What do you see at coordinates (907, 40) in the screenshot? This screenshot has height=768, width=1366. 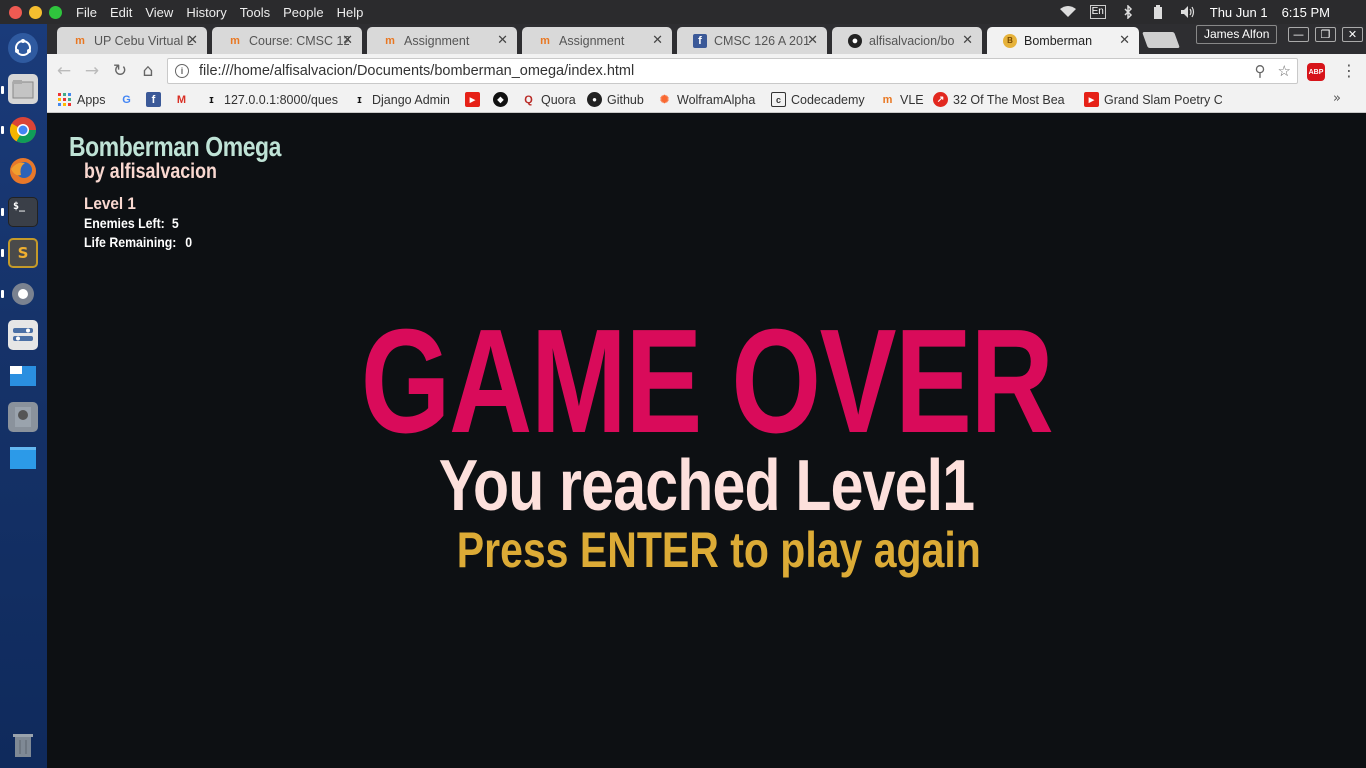 I see `tab-github-repo: ● alfisalvacion/bo ✕` at bounding box center [907, 40].